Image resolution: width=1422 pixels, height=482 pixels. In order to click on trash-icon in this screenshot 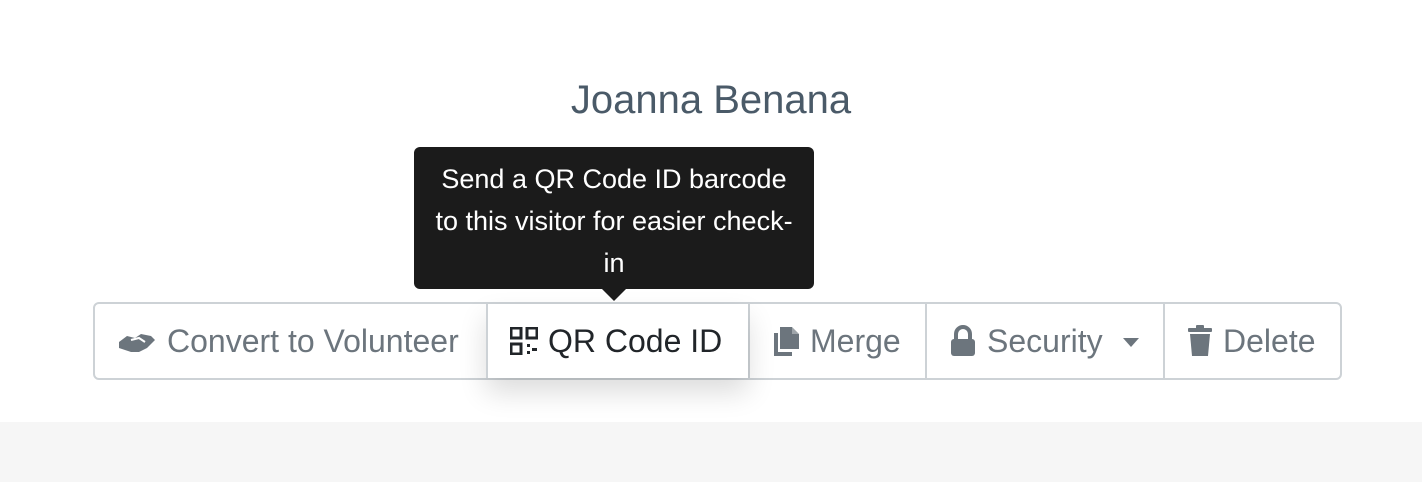, I will do `click(1200, 341)`.